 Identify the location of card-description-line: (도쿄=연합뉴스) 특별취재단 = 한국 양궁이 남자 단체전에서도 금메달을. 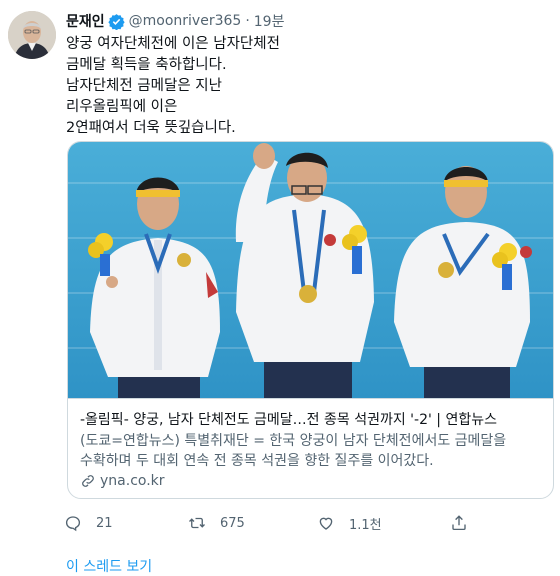
(293, 441).